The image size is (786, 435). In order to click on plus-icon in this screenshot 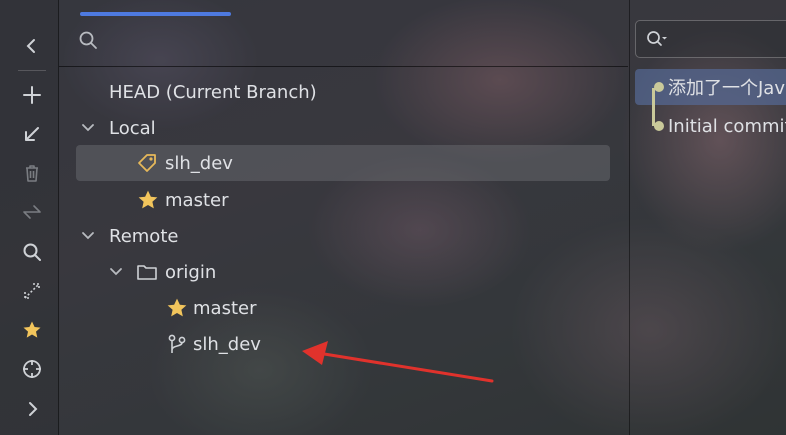, I will do `click(32, 95)`.